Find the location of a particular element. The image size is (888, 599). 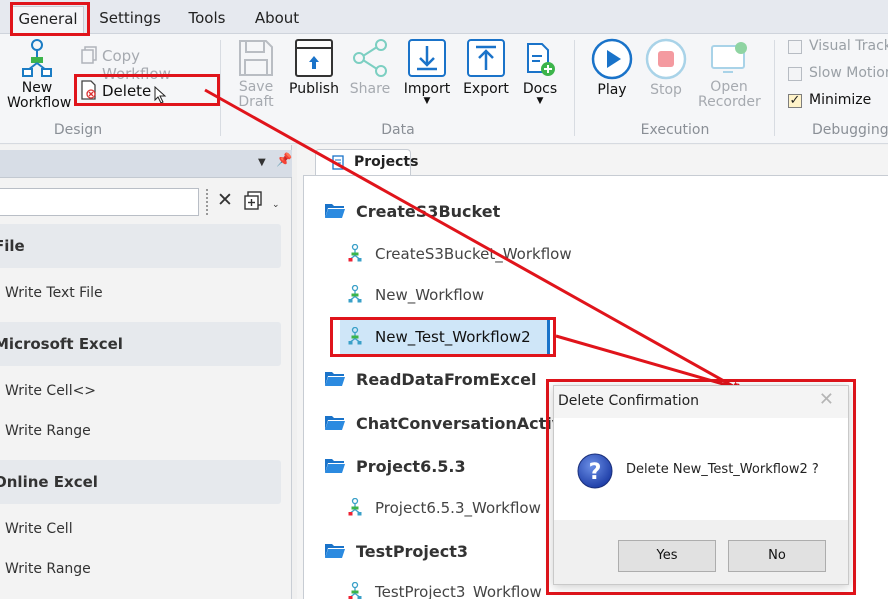

no-button: No is located at coordinates (777, 556).